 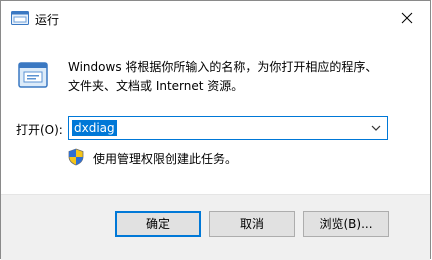 What do you see at coordinates (94, 128) in the screenshot?
I see `open-input-value: dxdiag` at bounding box center [94, 128].